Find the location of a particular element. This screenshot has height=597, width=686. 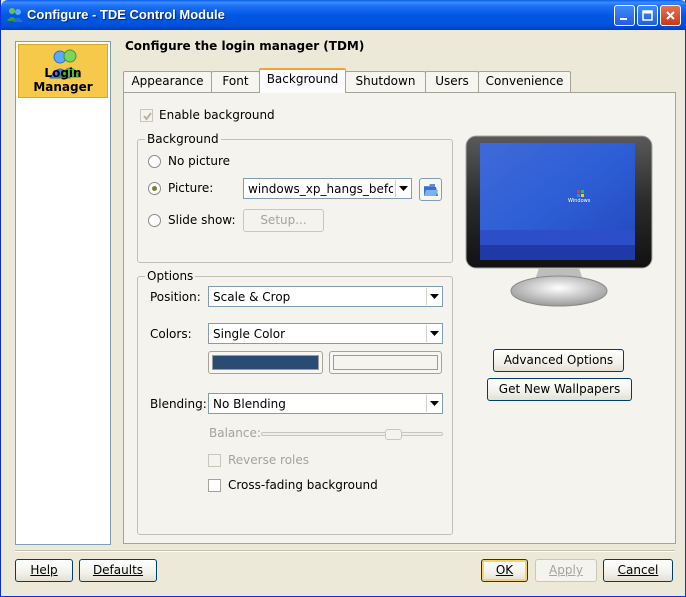

maximize-button is located at coordinates (647, 15).